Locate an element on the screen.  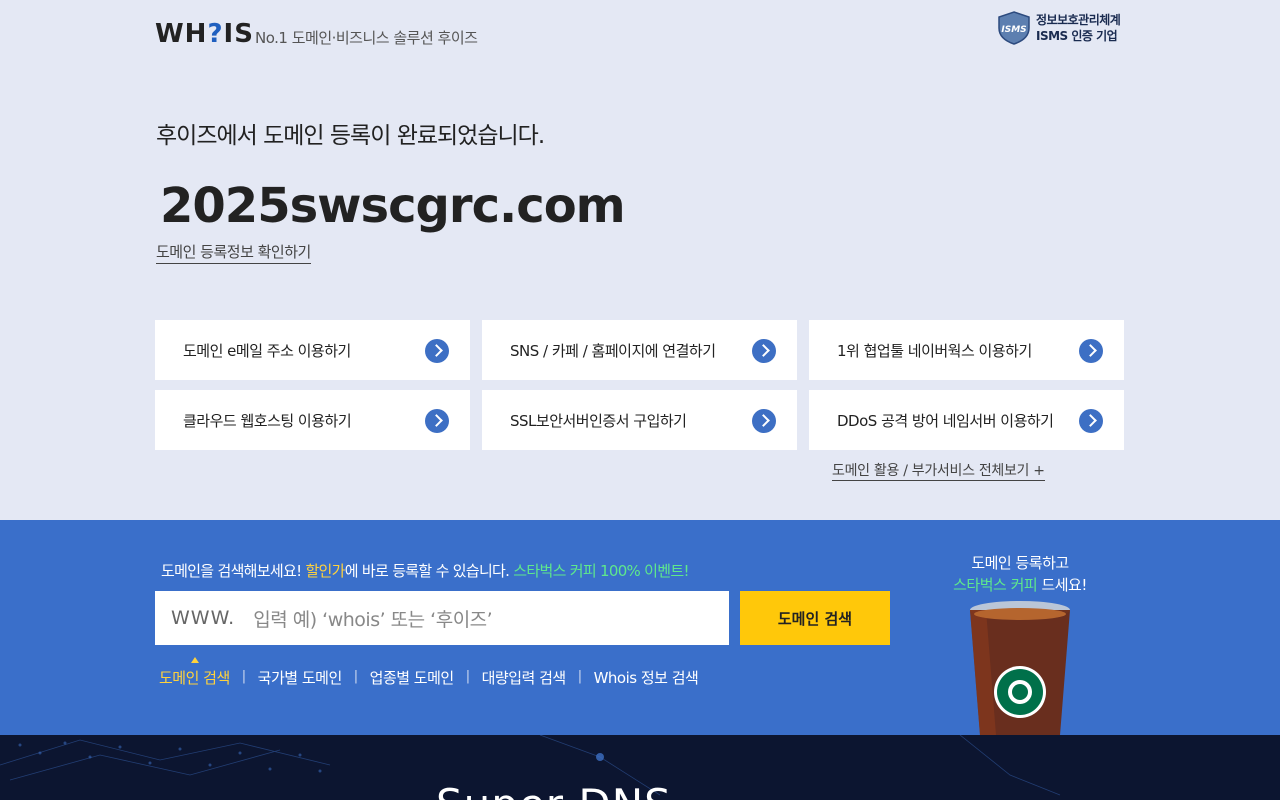
service-label: DDoS 공격 방어 네임서버 이용하기 is located at coordinates (945, 420).